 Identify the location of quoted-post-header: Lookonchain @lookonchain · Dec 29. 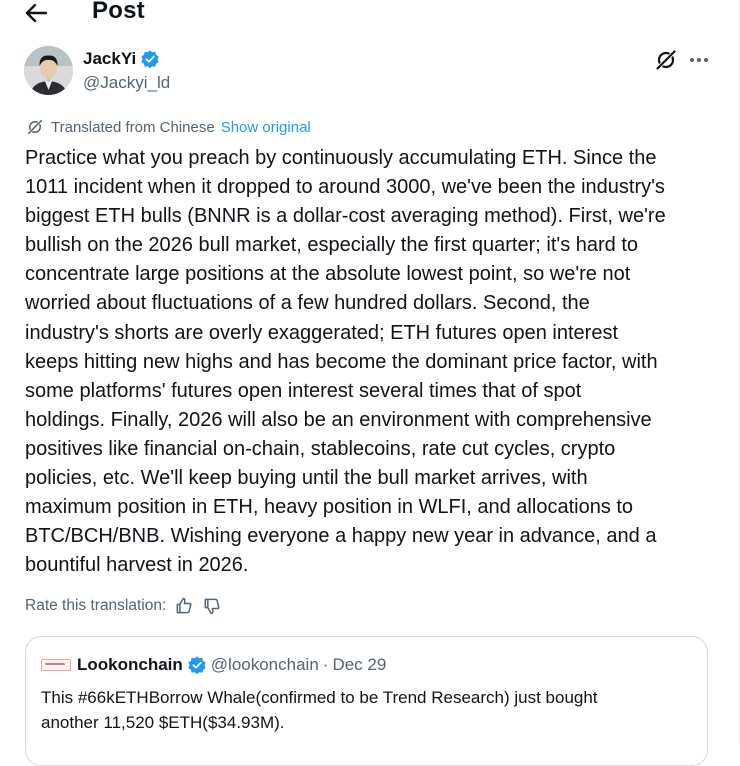
(213, 665).